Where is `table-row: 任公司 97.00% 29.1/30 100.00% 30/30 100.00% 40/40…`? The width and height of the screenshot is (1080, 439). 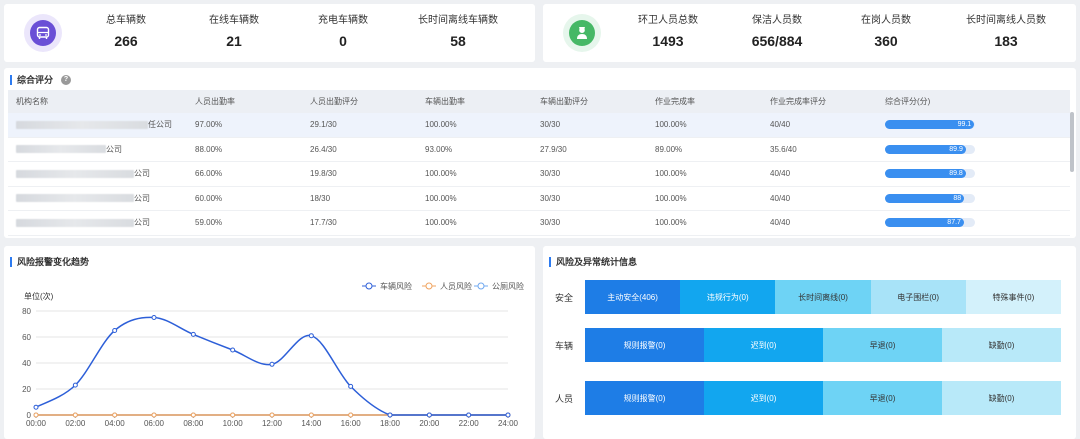
table-row: 任公司 97.00% 29.1/30 100.00% 30/30 100.00% 40/40… is located at coordinates (539, 125).